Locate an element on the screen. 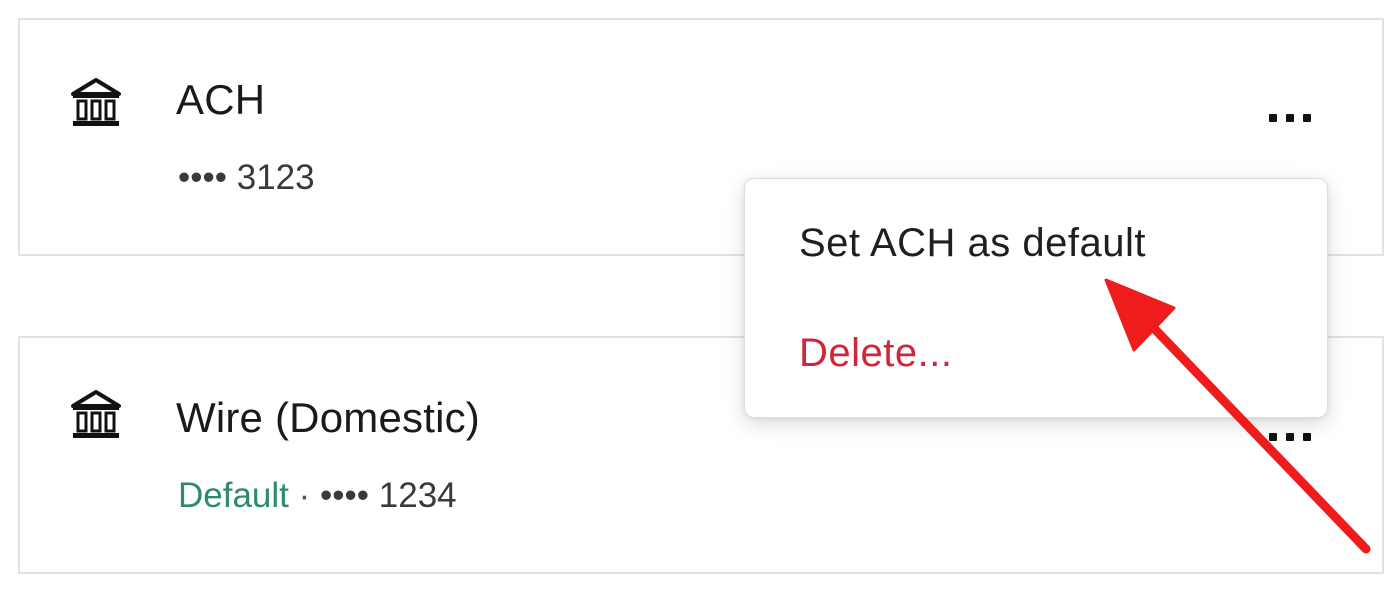 The width and height of the screenshot is (1400, 604). payment-method-title: ACH is located at coordinates (221, 99).